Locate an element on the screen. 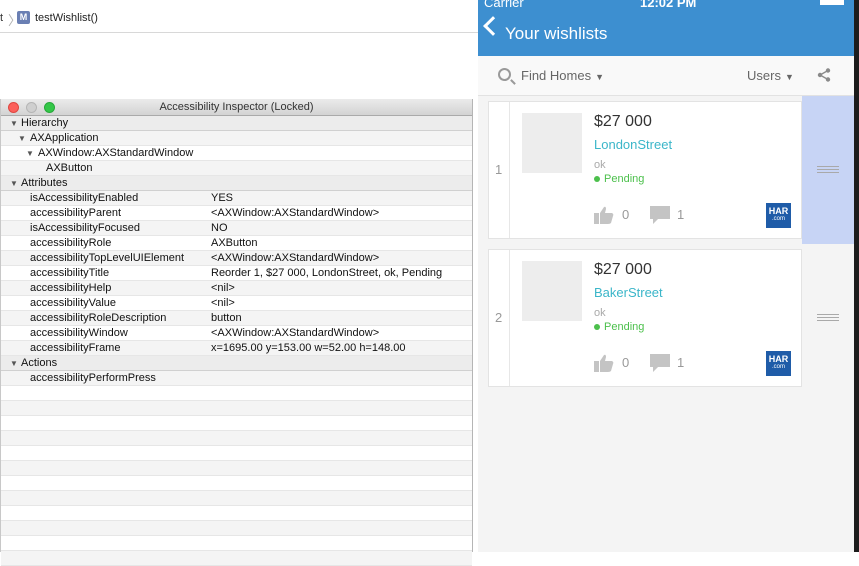 The width and height of the screenshot is (859, 566). find-homes-dropdown: Find Homes ▼ is located at coordinates (562, 75).